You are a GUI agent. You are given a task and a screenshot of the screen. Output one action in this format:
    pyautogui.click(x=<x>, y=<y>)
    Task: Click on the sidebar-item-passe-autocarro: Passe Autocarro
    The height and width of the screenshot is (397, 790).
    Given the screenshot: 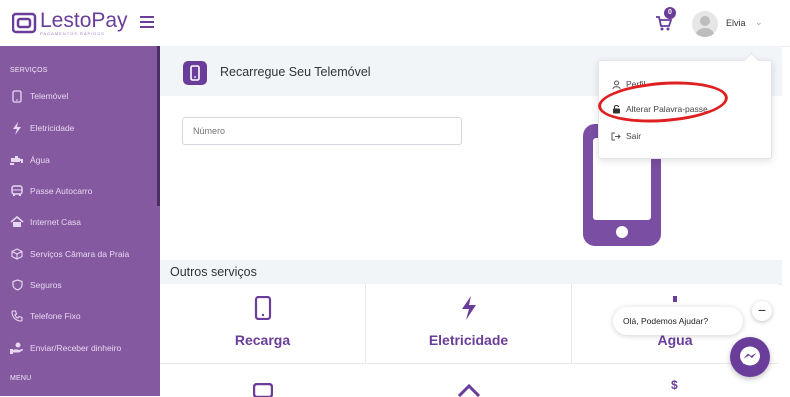 What is the action you would take?
    pyautogui.click(x=51, y=191)
    